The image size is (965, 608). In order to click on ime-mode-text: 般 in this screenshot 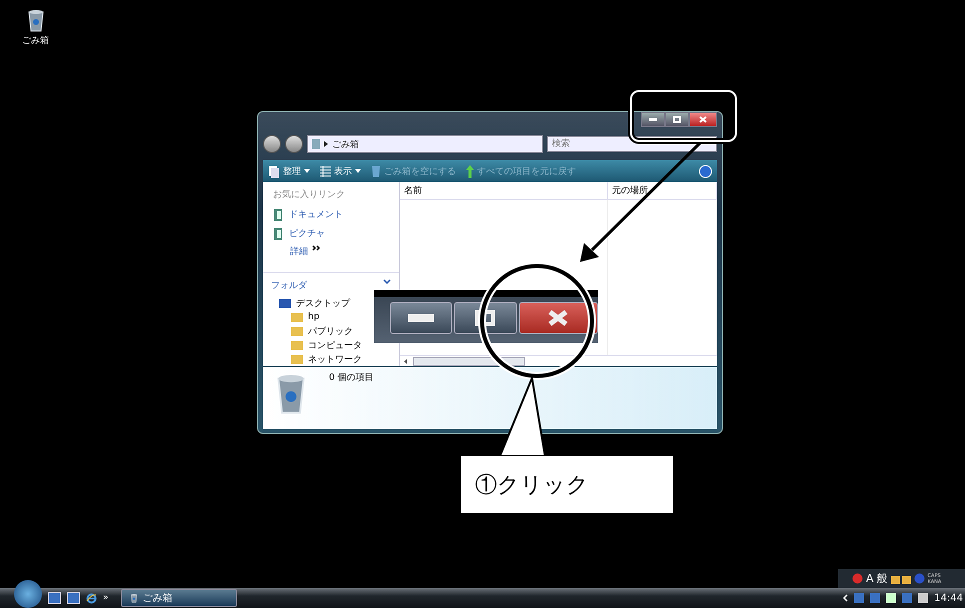, I will do `click(882, 578)`.